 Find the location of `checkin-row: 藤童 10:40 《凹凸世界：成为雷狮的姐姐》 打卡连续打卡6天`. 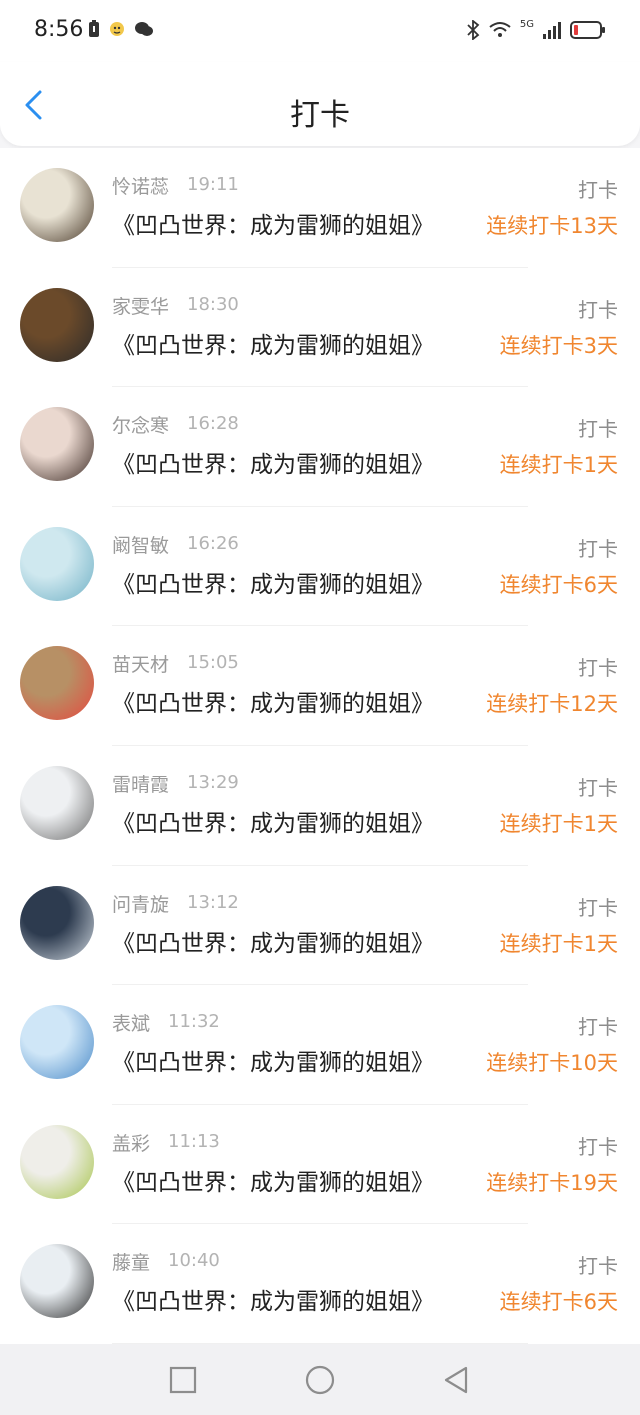

checkin-row: 藤童 10:40 《凹凸世界：成为雷狮的姐姐》 打卡连续打卡6天 is located at coordinates (320, 1284).